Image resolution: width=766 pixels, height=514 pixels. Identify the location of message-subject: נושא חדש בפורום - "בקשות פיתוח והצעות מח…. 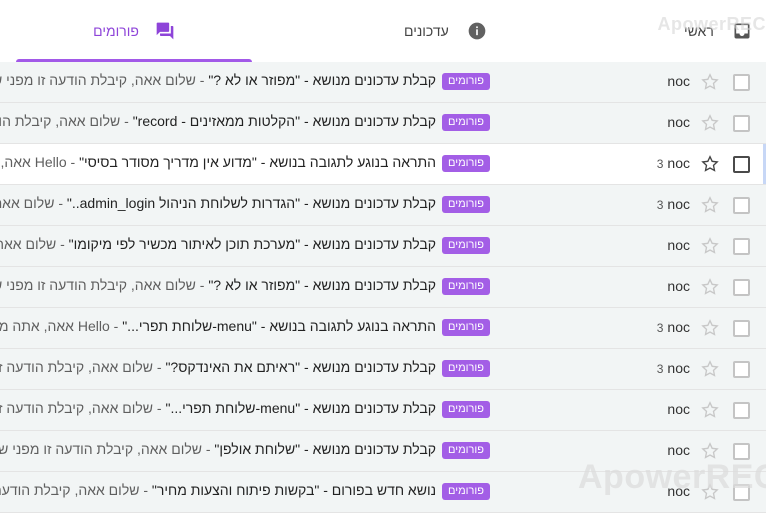
(294, 490).